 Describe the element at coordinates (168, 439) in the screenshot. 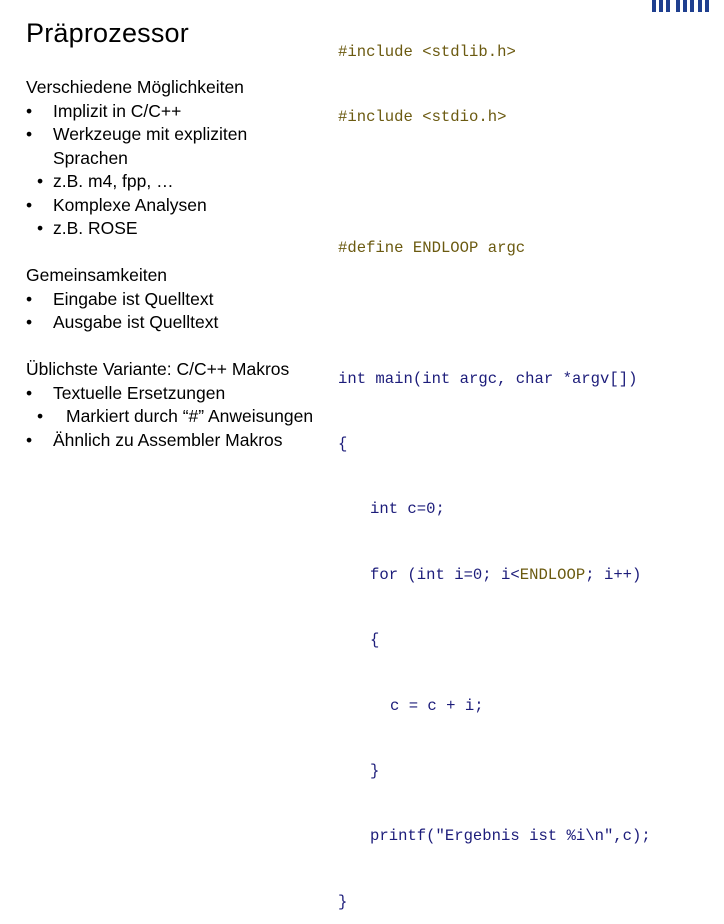

I see `list-item-text: Ähnlich zu Assembler Makros` at that location.